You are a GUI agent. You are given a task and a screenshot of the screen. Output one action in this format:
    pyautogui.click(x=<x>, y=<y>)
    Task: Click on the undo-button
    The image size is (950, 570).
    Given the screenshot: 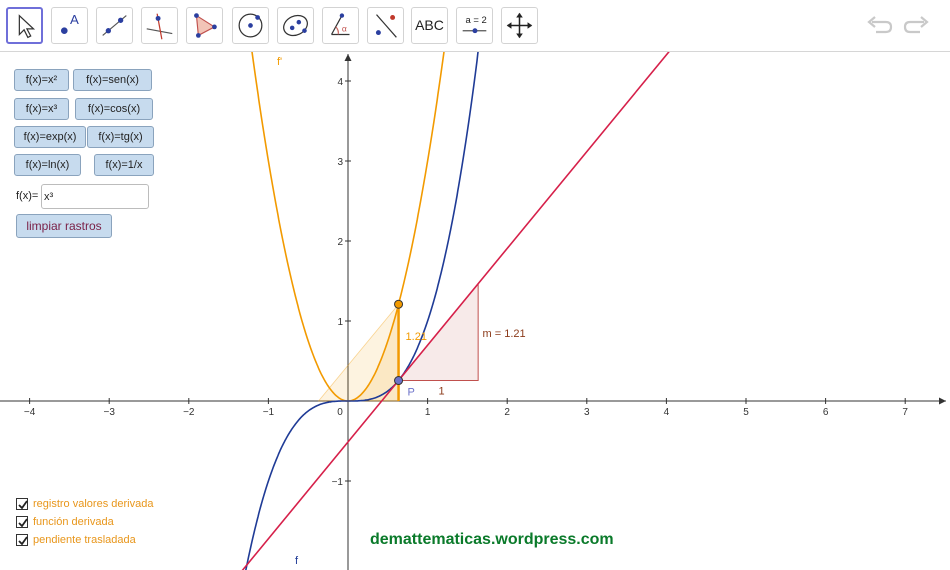 What is the action you would take?
    pyautogui.click(x=880, y=26)
    